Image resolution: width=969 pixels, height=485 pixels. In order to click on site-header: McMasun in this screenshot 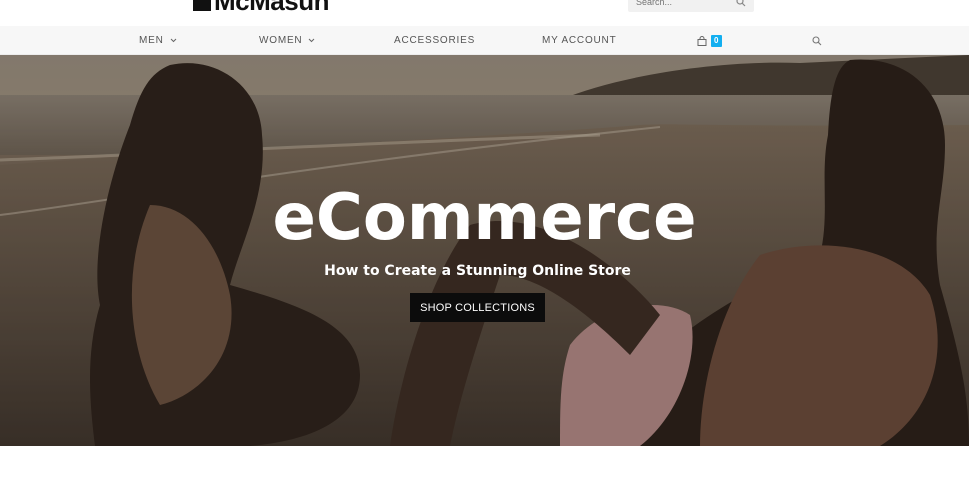, I will do `click(484, 13)`.